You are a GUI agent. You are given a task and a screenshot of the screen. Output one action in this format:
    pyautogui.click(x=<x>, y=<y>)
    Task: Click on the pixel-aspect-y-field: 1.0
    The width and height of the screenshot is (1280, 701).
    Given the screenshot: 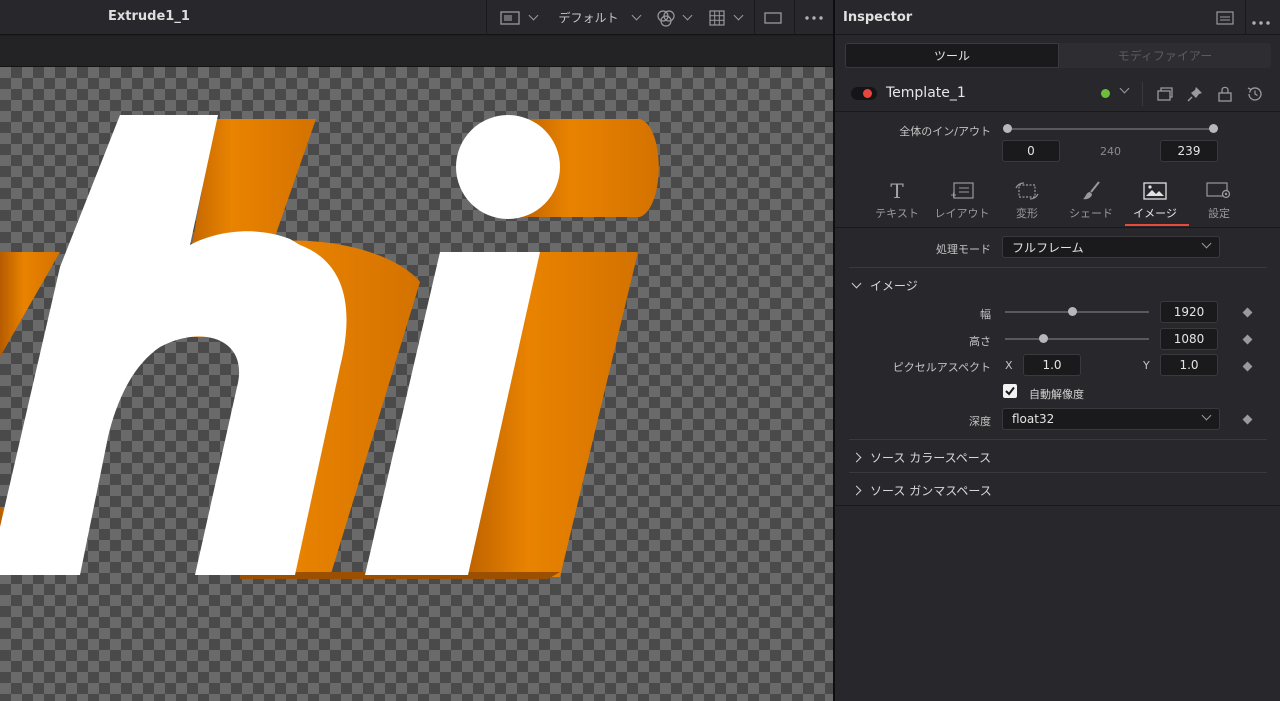 What is the action you would take?
    pyautogui.click(x=1189, y=365)
    